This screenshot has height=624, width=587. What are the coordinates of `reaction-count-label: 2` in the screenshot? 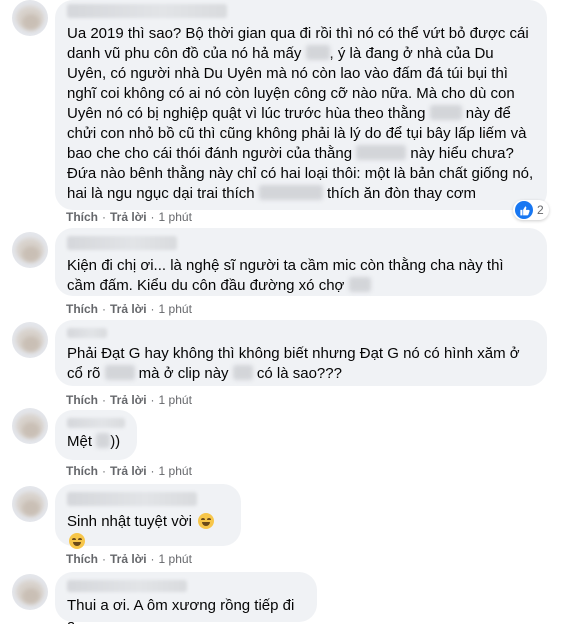 It's located at (540, 210).